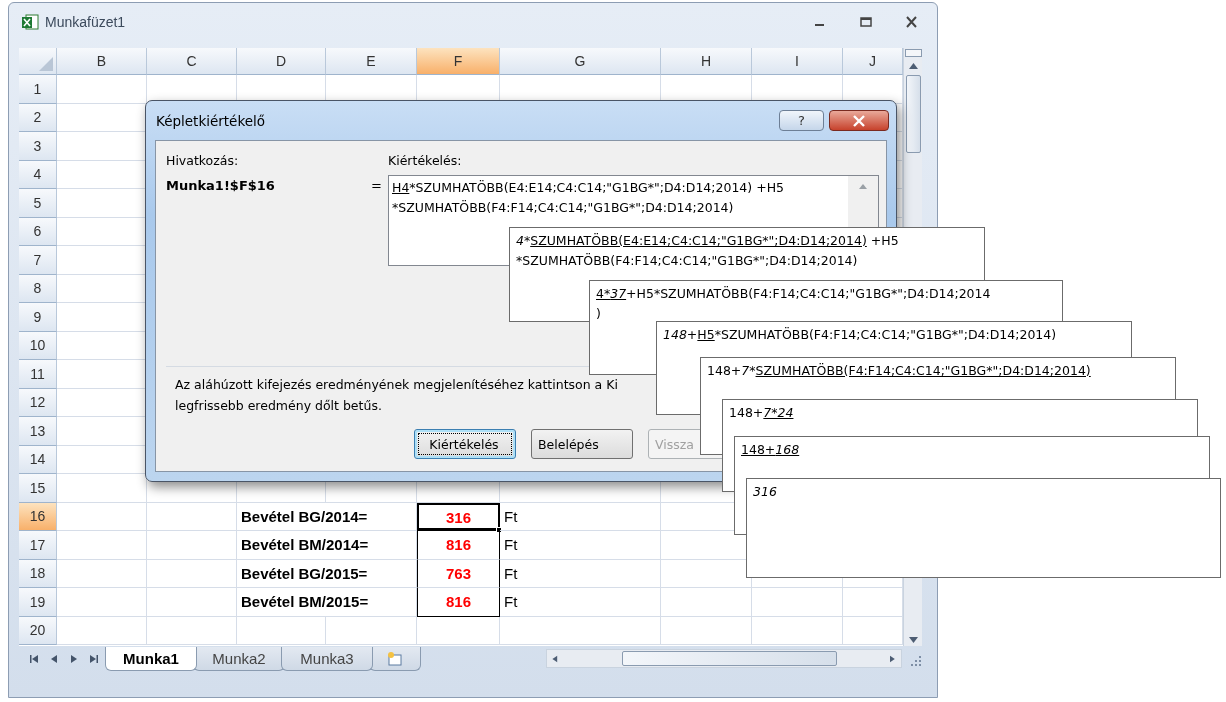  I want to click on dialog-title: Képletkiértékelő, so click(211, 120).